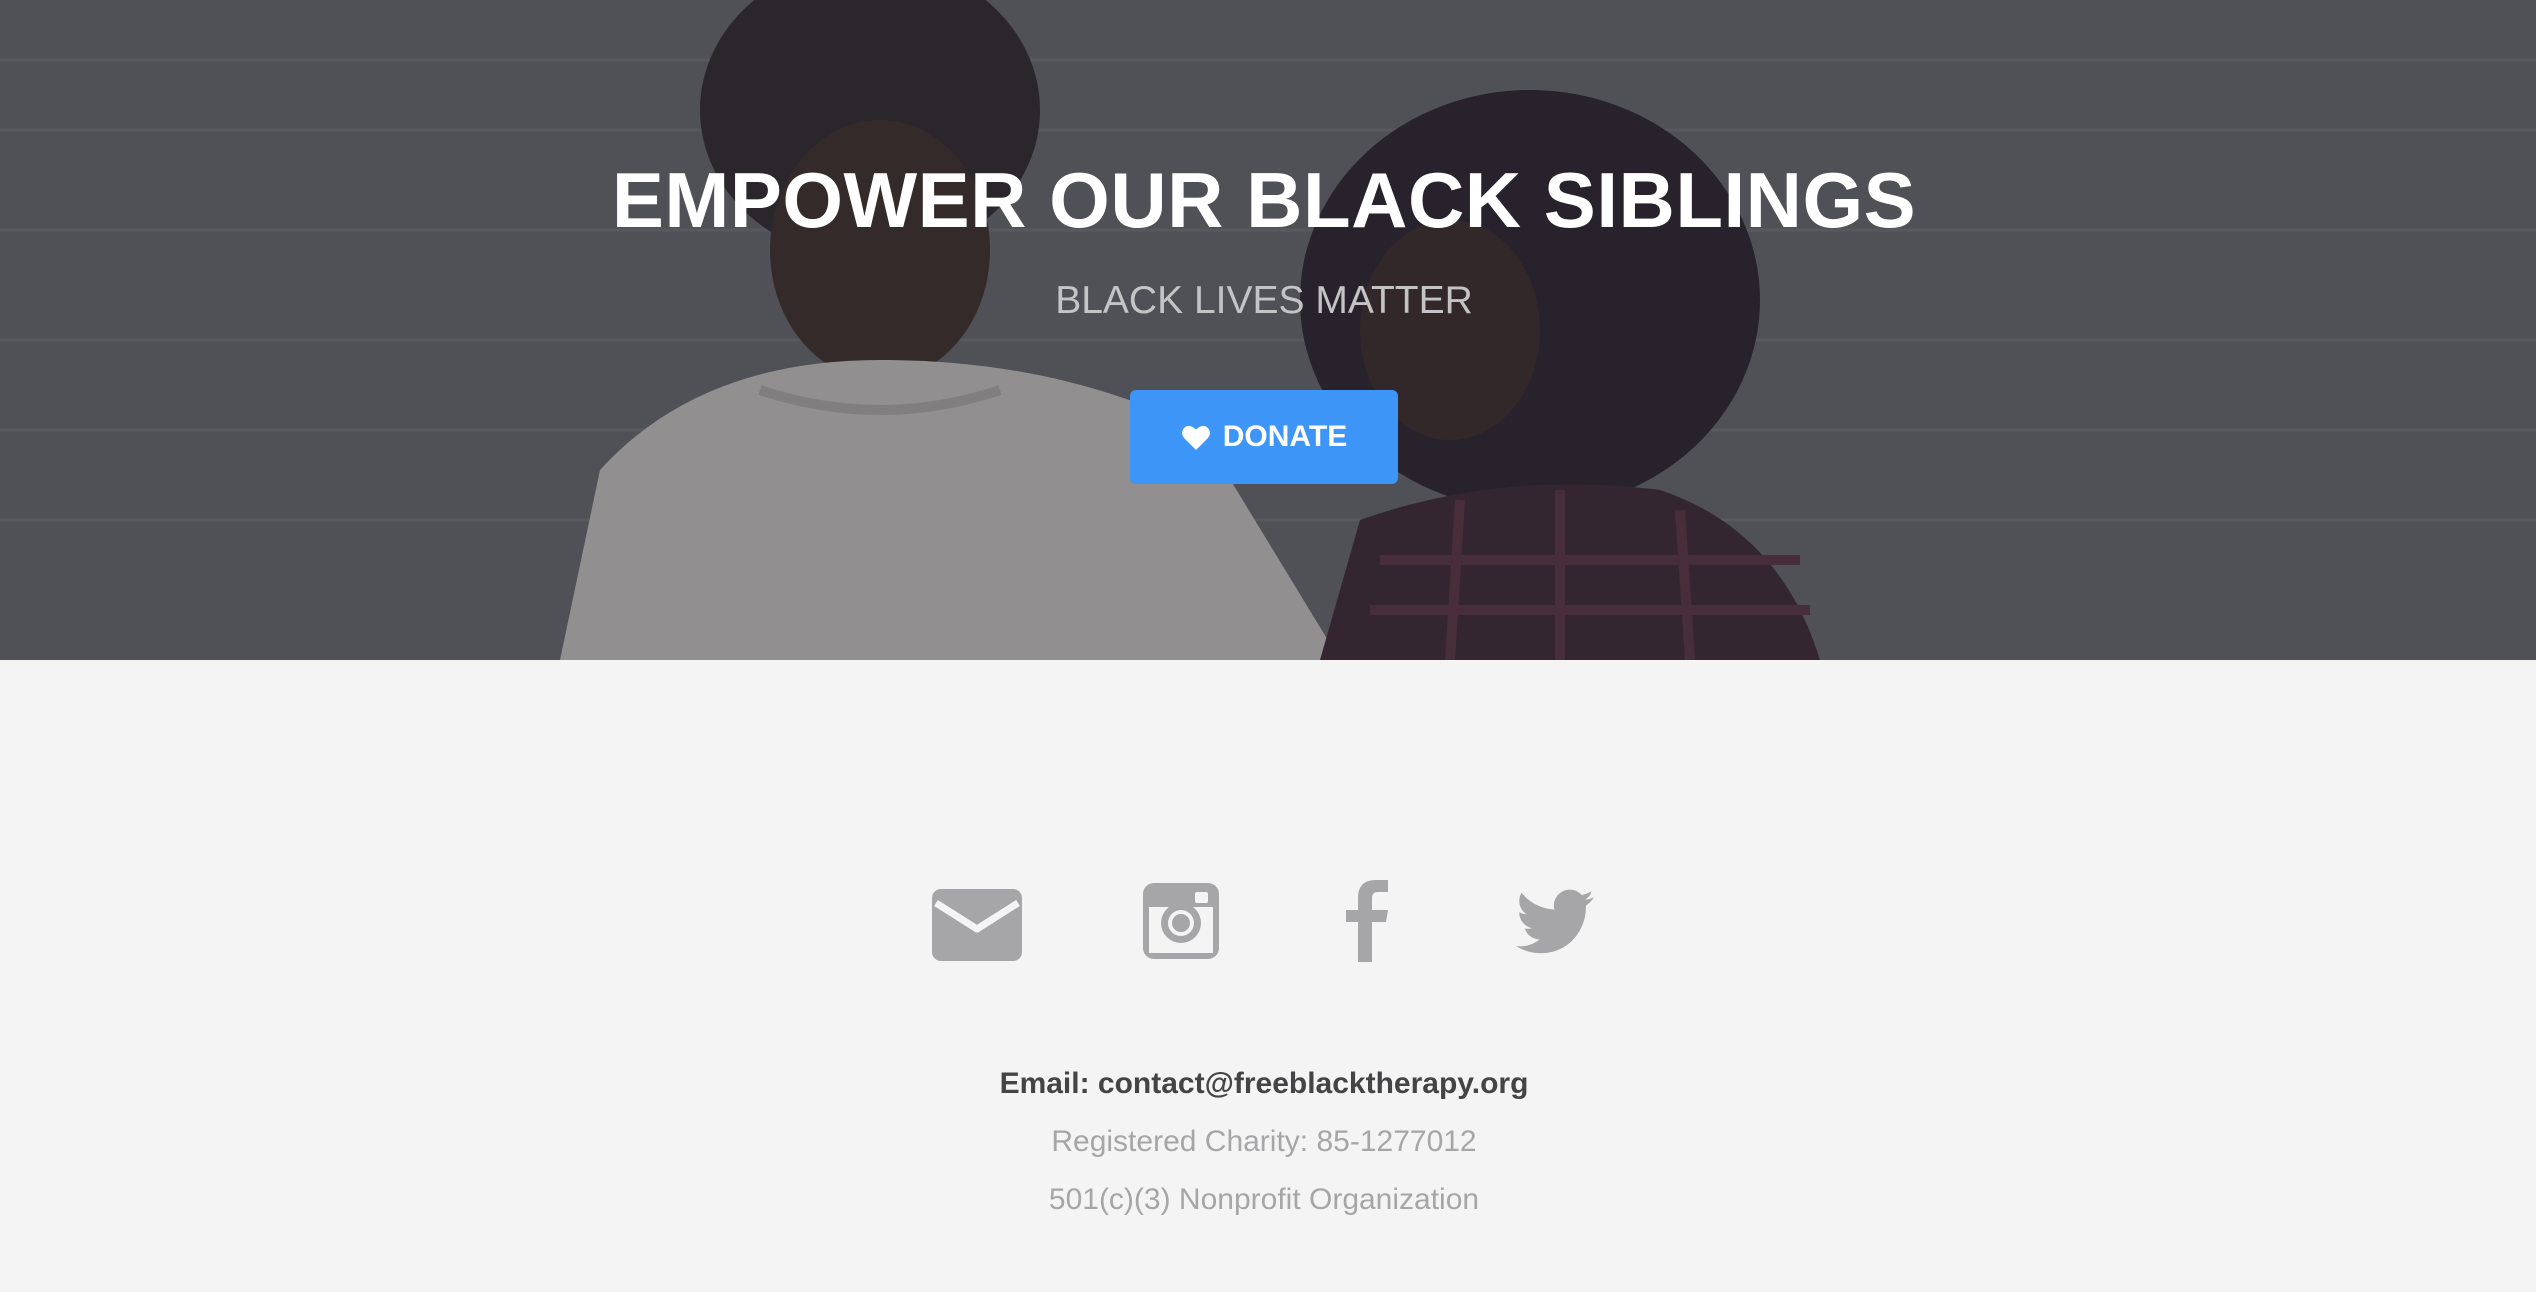 The height and width of the screenshot is (1292, 2536). Describe the element at coordinates (1555, 921) in the screenshot. I see `twitter-icon` at that location.